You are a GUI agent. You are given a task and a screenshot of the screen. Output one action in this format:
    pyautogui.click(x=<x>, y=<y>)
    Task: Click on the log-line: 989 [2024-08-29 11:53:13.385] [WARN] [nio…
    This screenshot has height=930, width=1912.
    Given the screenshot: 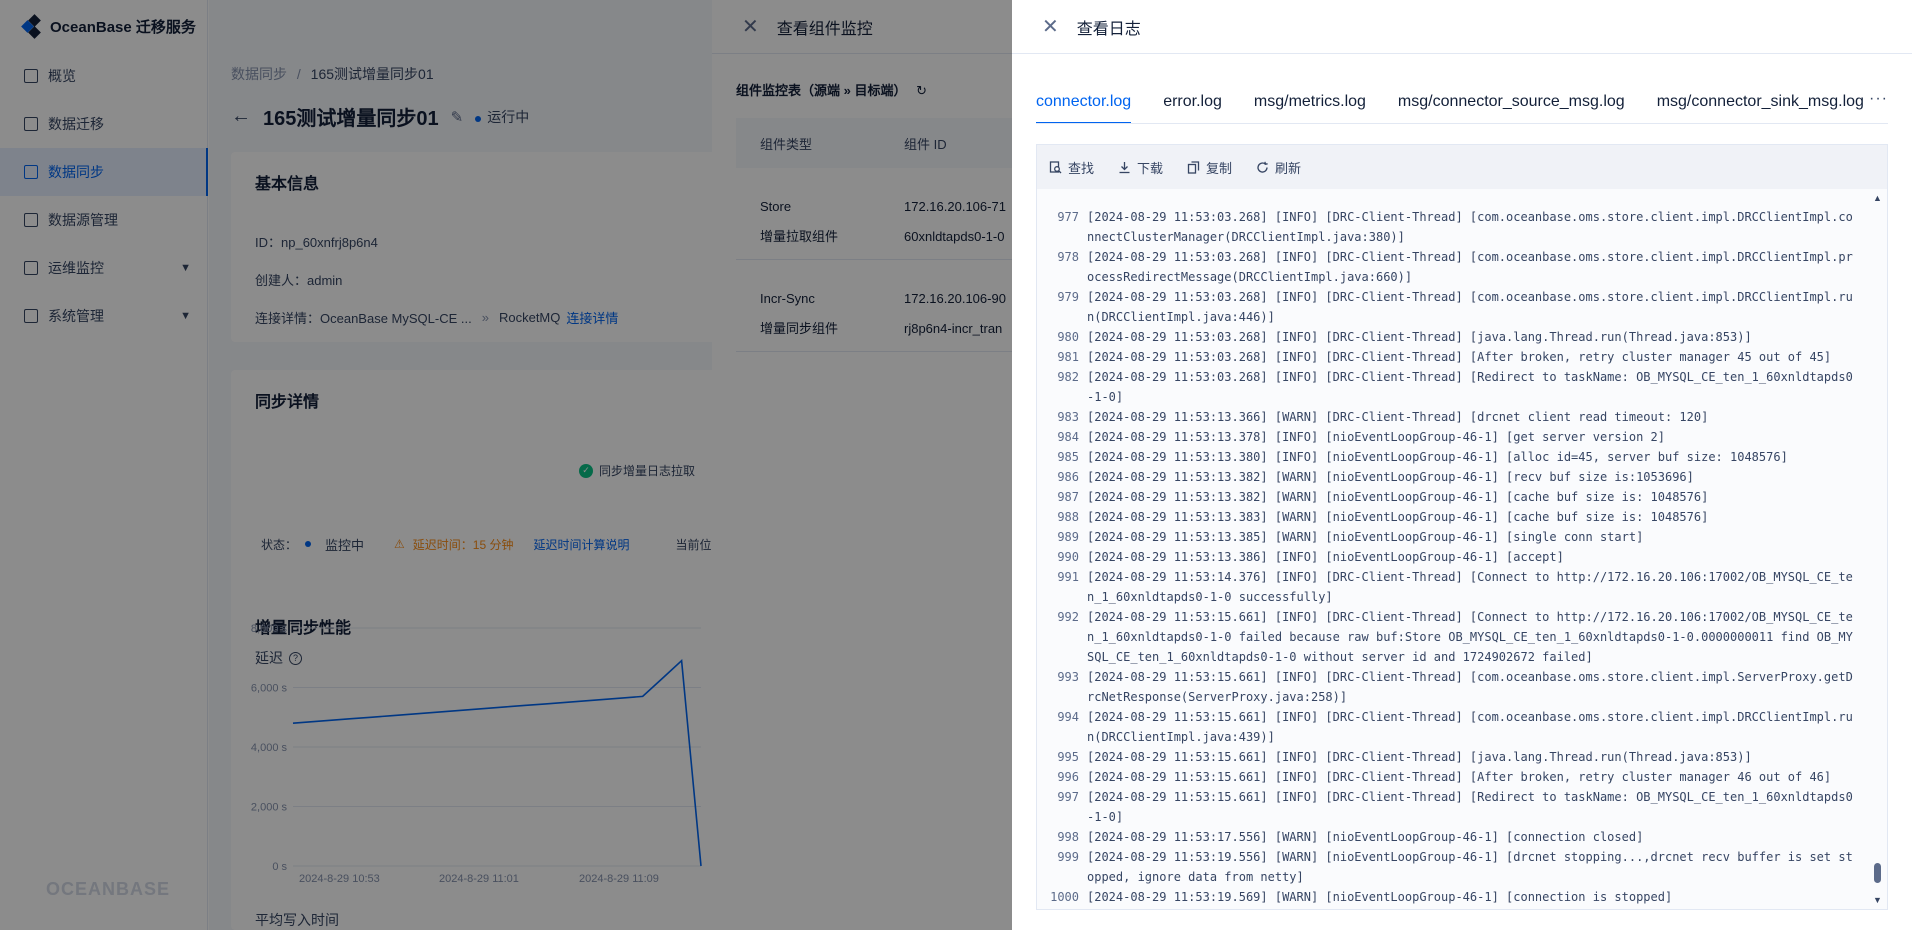 What is the action you would take?
    pyautogui.click(x=1452, y=537)
    